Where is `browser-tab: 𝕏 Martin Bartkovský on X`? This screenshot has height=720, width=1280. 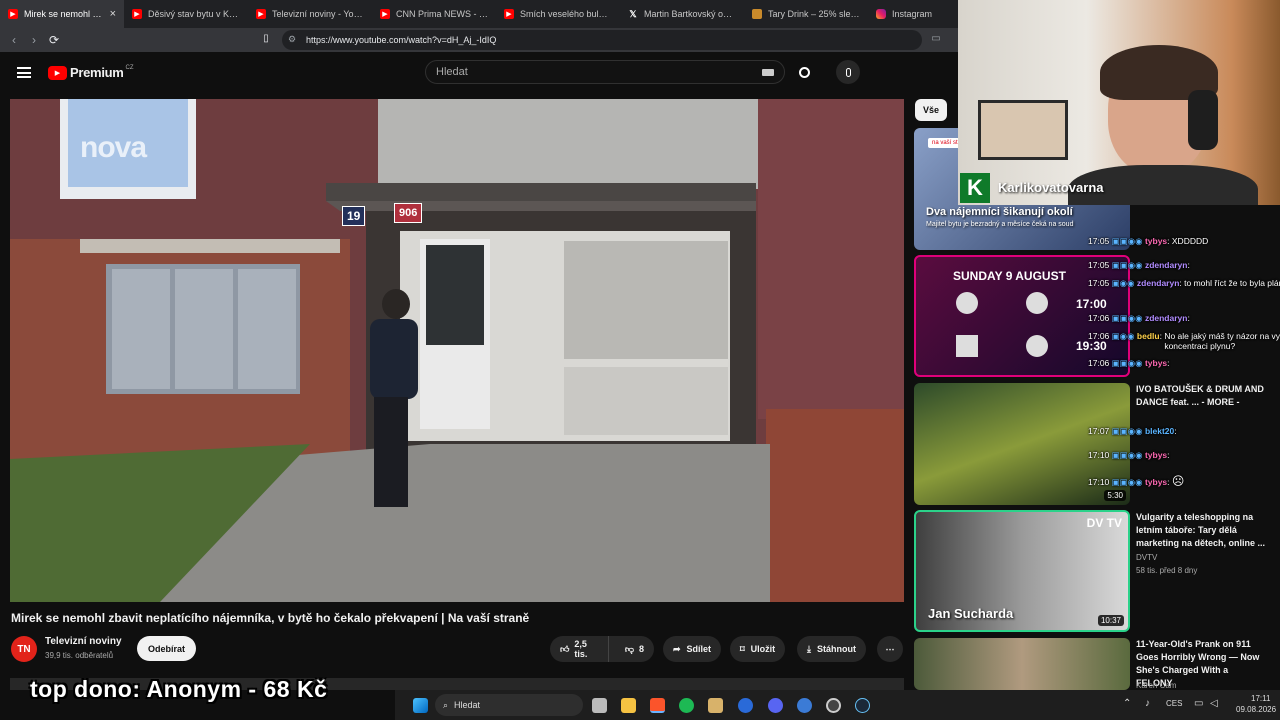 browser-tab: 𝕏 Martin Bartkovský on X is located at coordinates (682, 14).